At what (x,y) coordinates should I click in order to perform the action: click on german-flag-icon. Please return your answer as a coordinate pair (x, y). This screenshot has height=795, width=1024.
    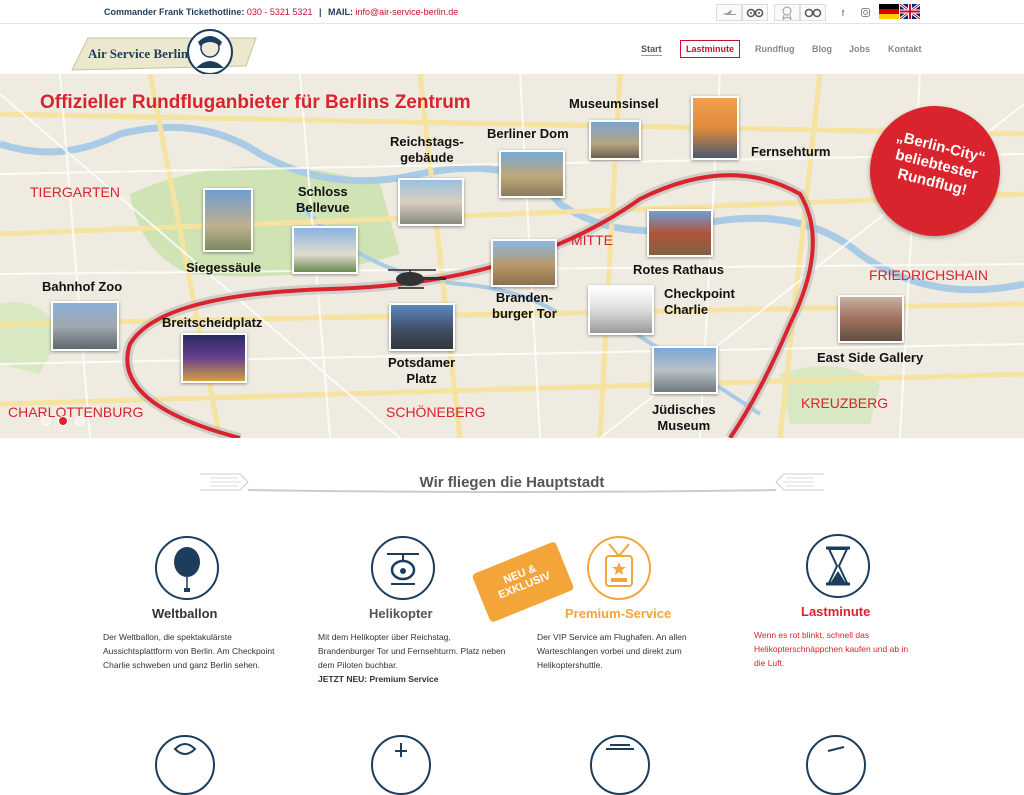
    Looking at the image, I should click on (889, 11).